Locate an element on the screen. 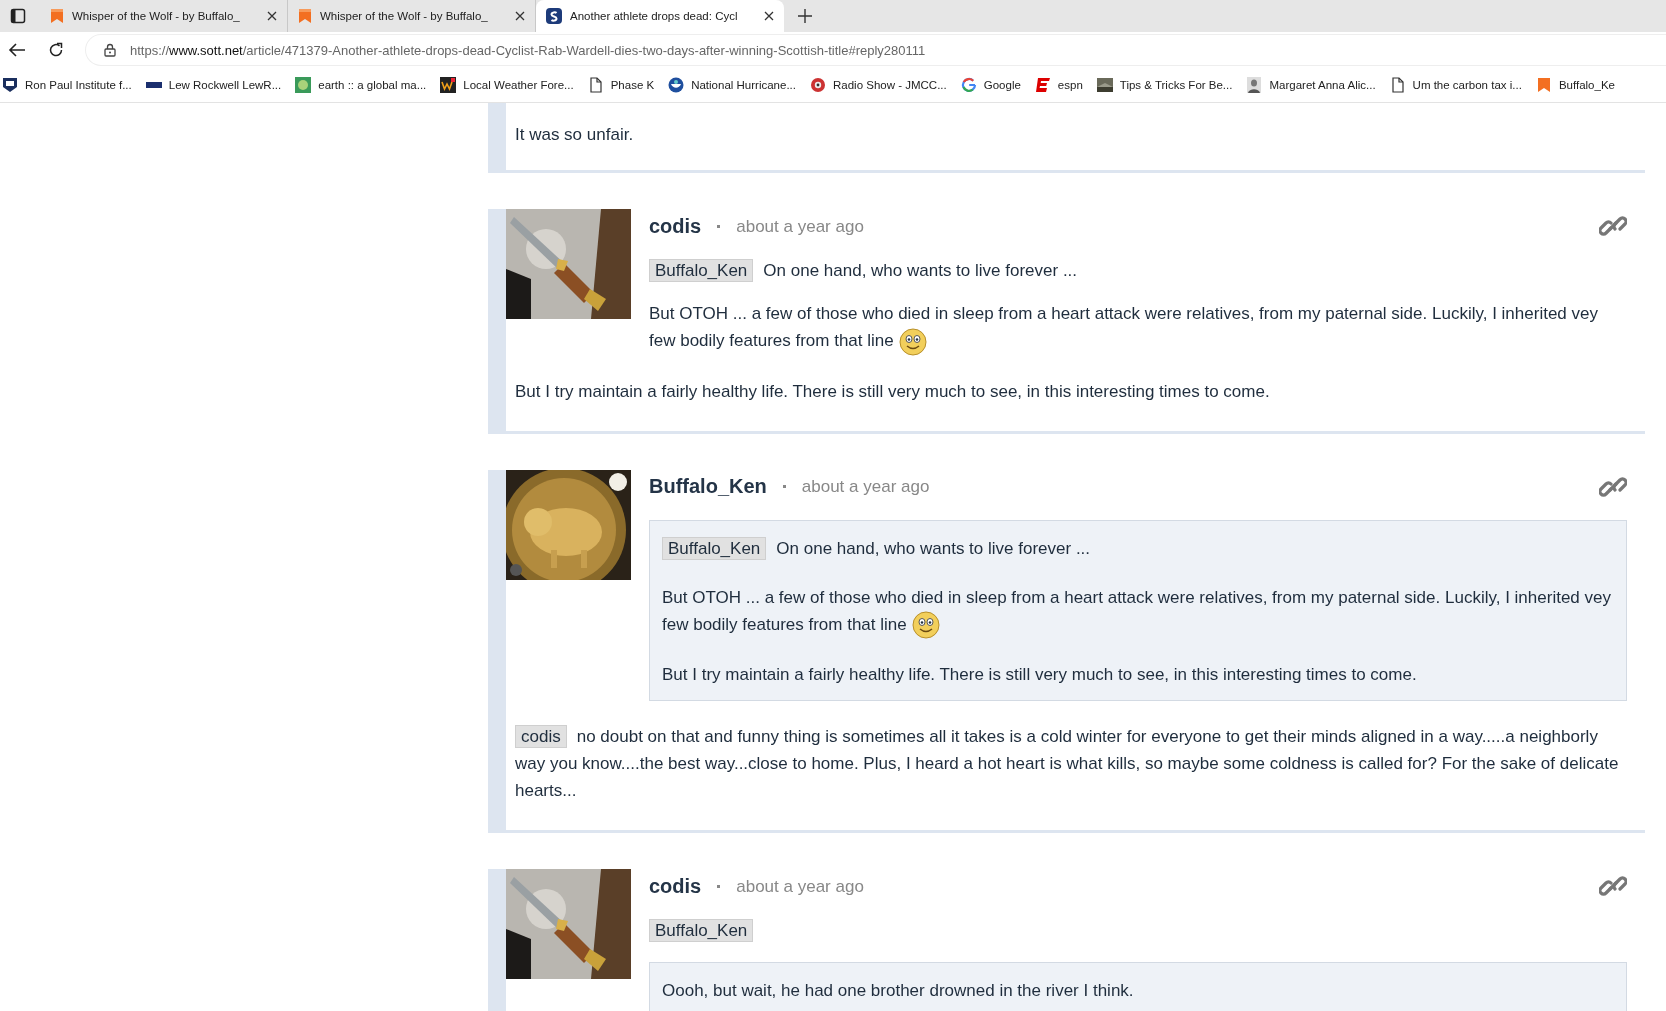 This screenshot has height=1011, width=1666. bookmark-item: Google is located at coordinates (990, 85).